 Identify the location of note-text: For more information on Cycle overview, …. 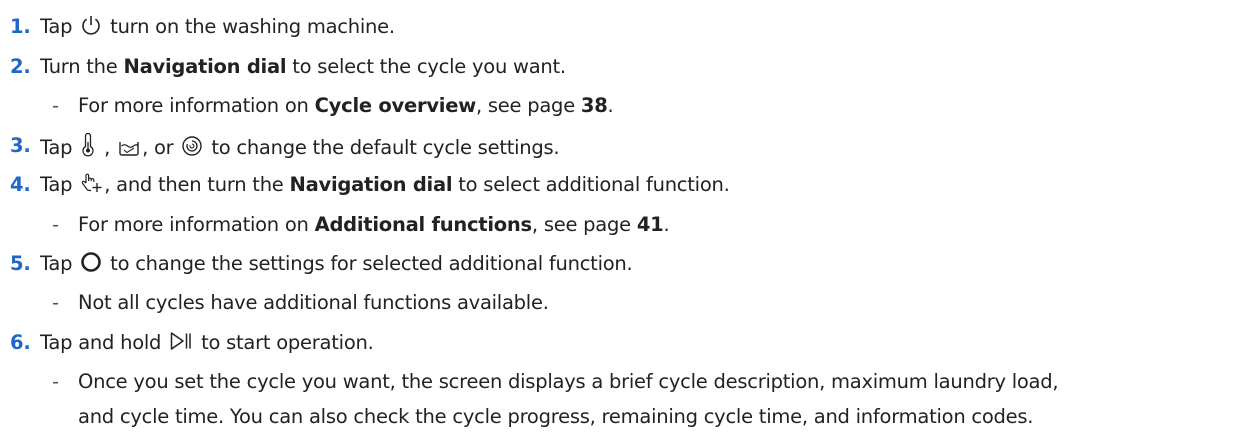
(346, 106).